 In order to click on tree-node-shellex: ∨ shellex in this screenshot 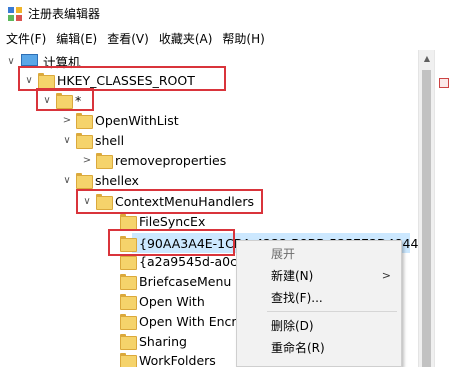, I will do `click(99, 180)`.